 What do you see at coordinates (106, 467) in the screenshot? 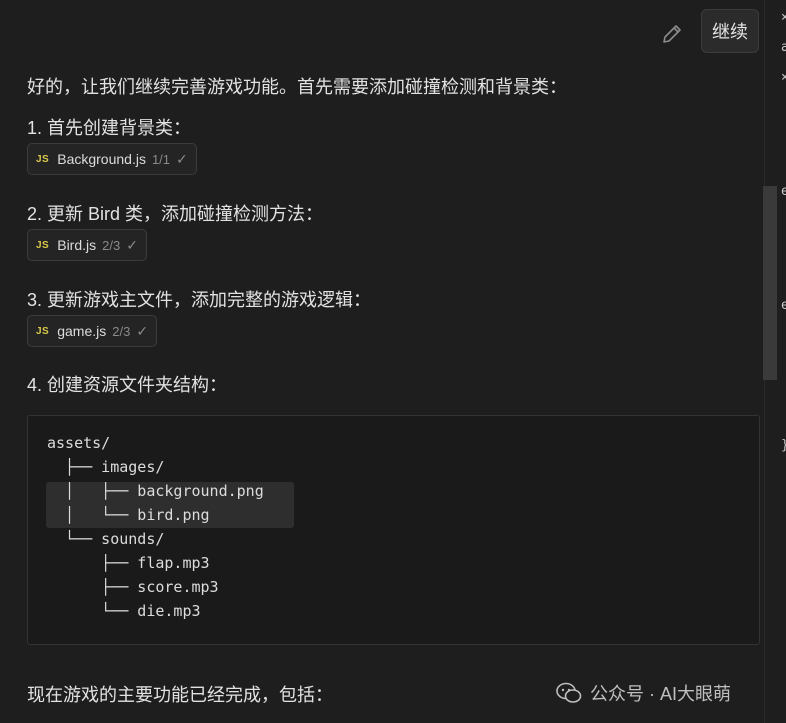
I see `code-line: ├── images/` at bounding box center [106, 467].